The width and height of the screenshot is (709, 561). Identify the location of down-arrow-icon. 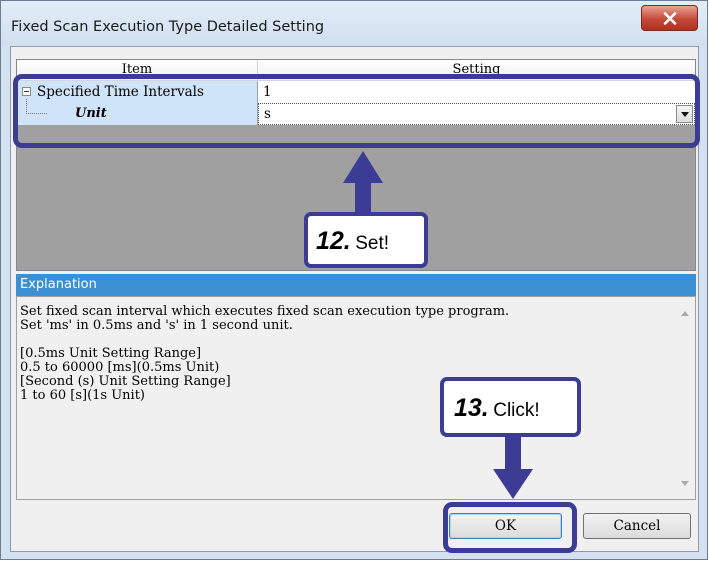
(513, 468).